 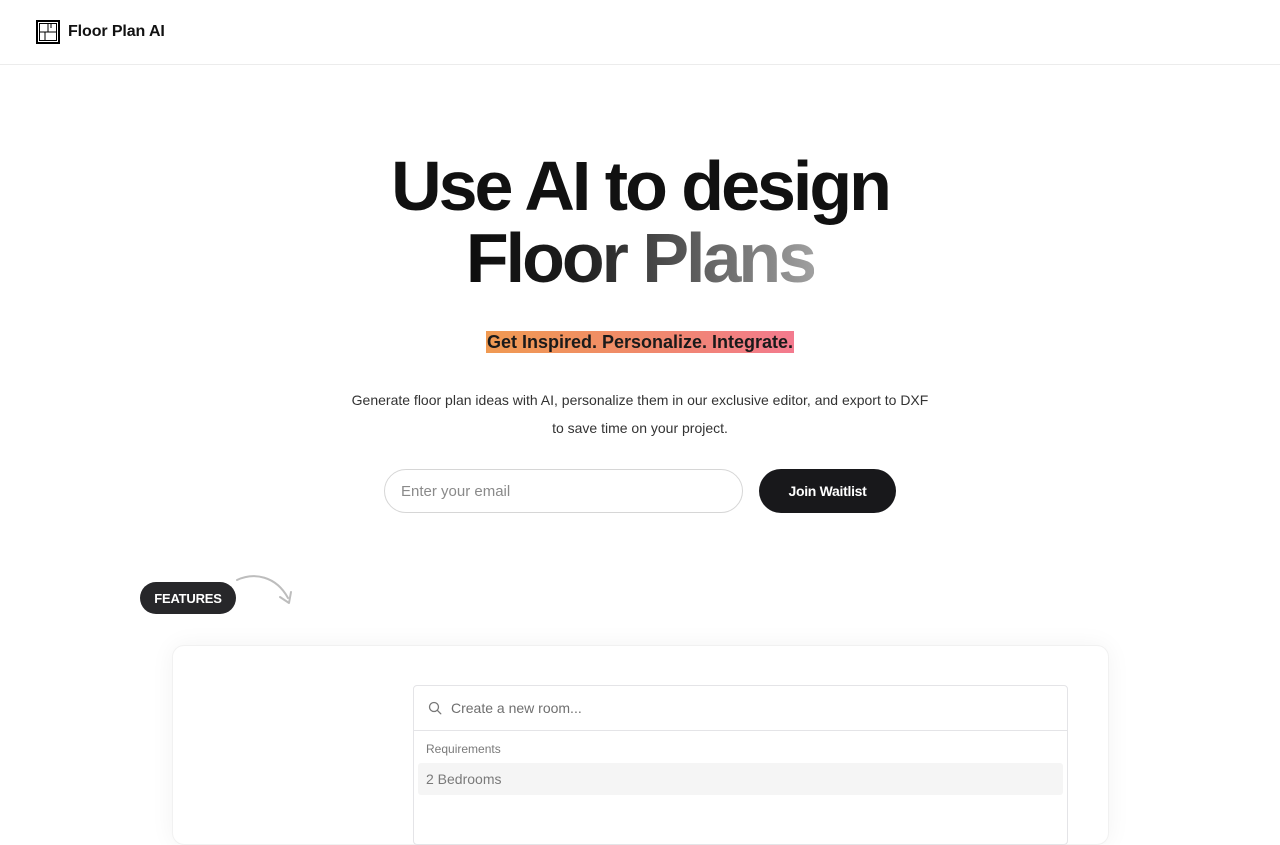 I want to click on description-line-2: to save time on your project., so click(x=640, y=428).